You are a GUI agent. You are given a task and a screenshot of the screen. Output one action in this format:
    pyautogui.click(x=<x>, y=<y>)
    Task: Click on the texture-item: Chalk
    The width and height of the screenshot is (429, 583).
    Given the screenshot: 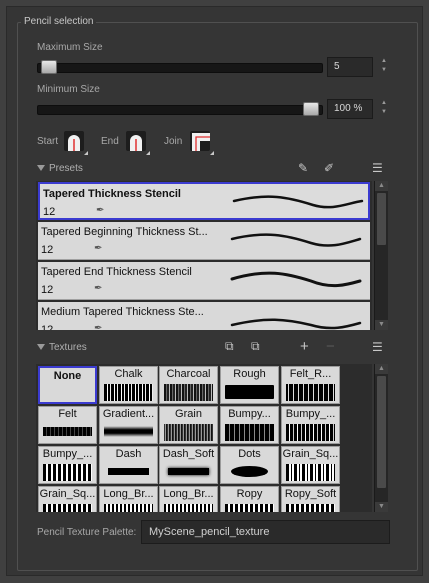 What is the action you would take?
    pyautogui.click(x=128, y=385)
    